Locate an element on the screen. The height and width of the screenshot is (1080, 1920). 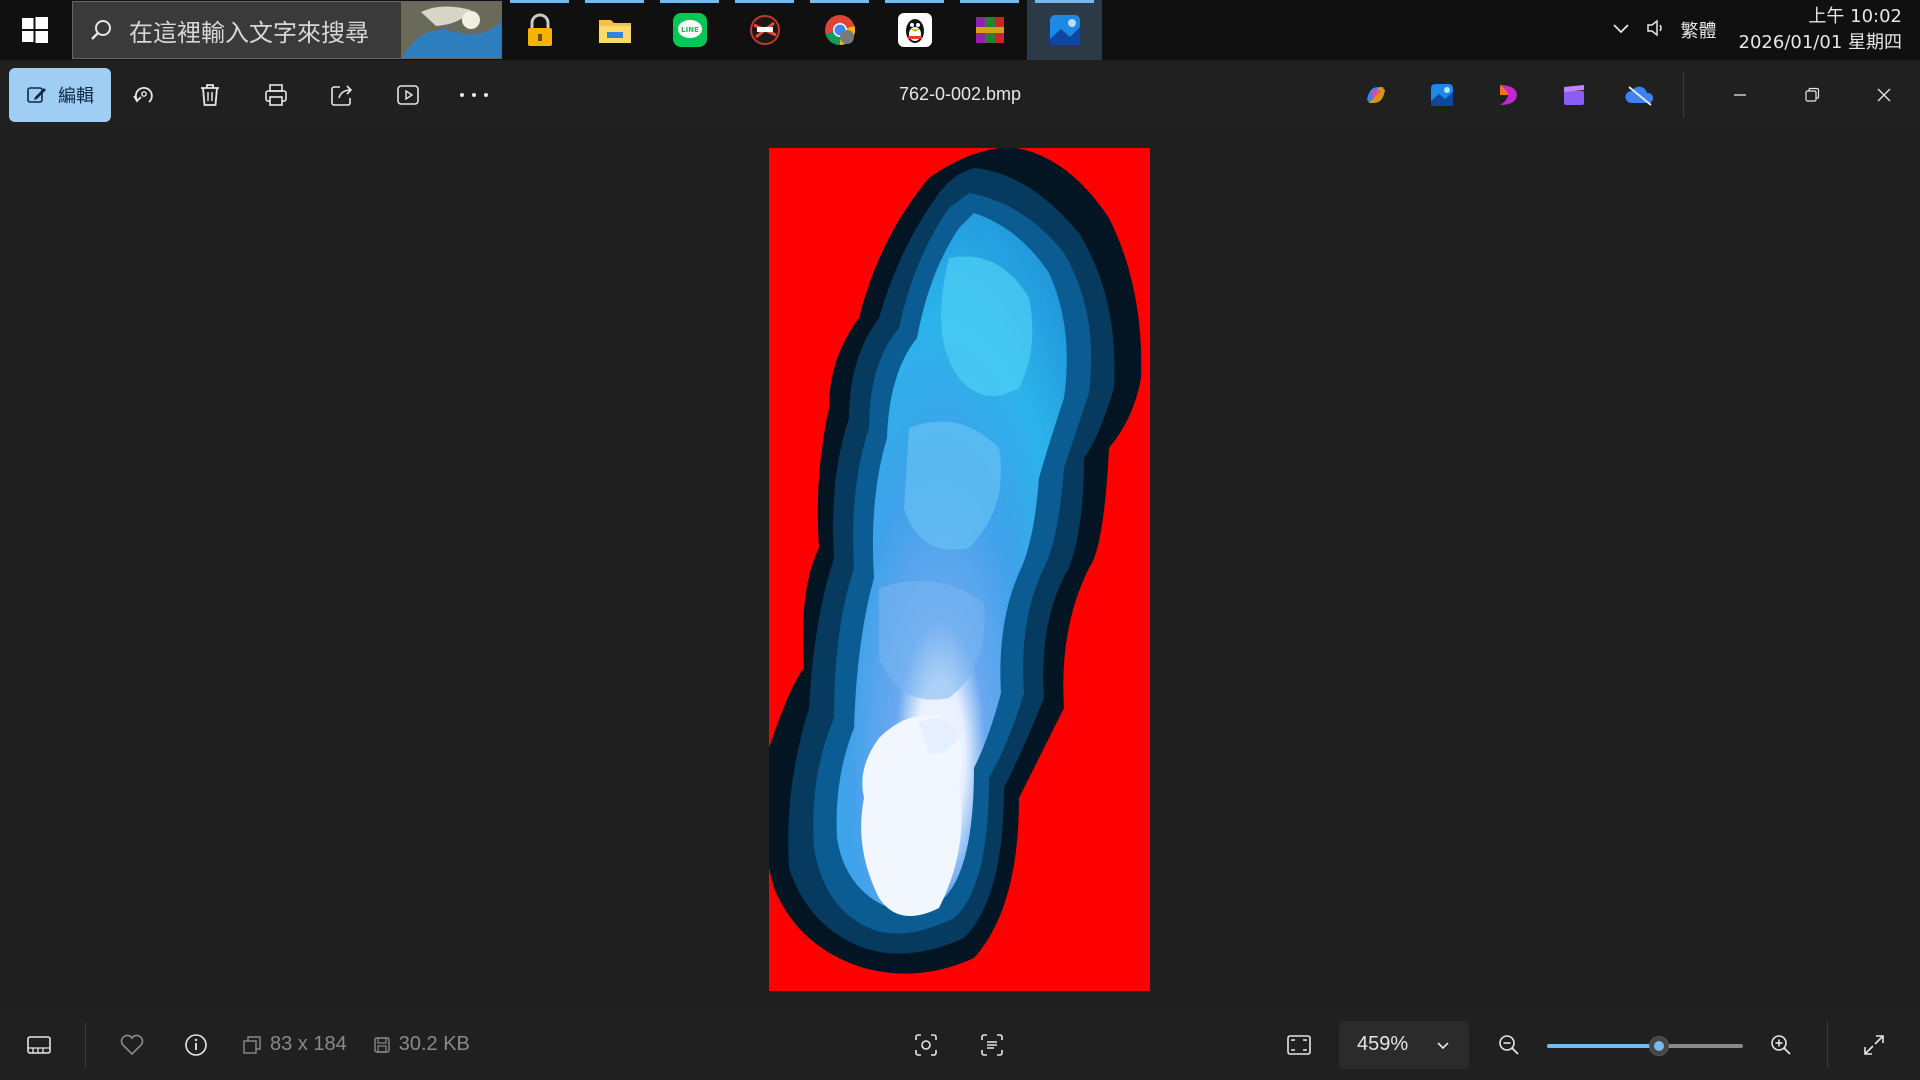
taskbar-search-box: 在這裡輸入文字來搜尋 is located at coordinates (287, 30).